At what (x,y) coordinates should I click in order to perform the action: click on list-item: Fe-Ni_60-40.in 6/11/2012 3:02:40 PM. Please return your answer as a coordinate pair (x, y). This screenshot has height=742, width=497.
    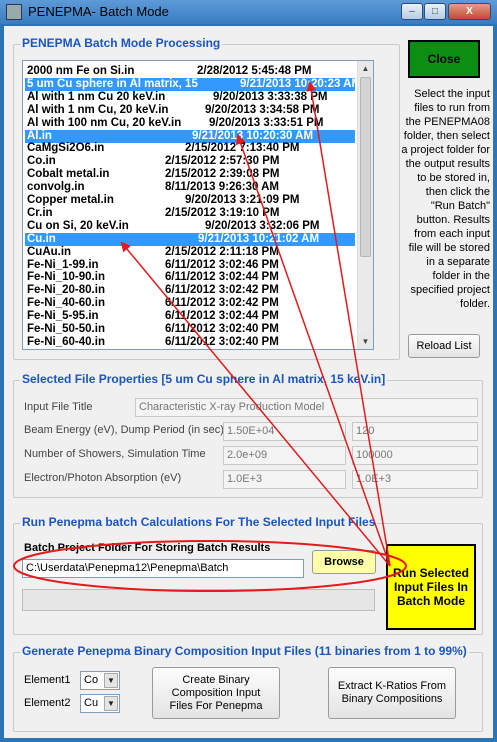
    Looking at the image, I should click on (190, 342).